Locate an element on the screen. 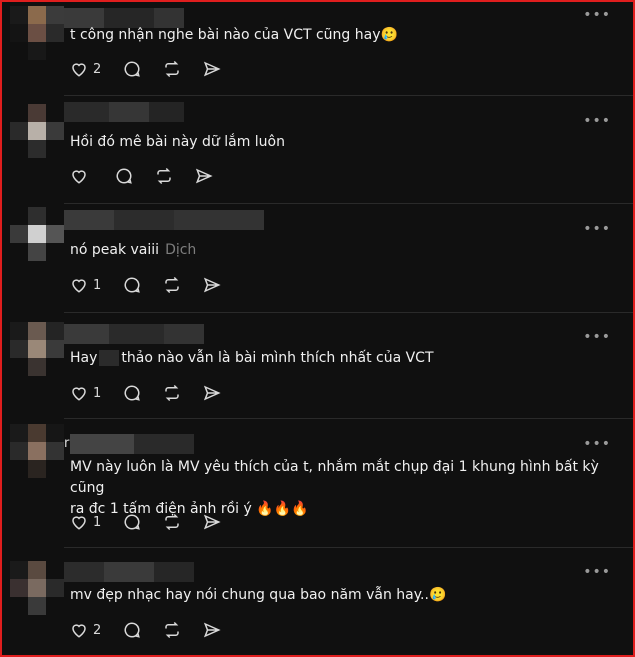 The width and height of the screenshot is (635, 657). author-name-redacted: r is located at coordinates (129, 444).